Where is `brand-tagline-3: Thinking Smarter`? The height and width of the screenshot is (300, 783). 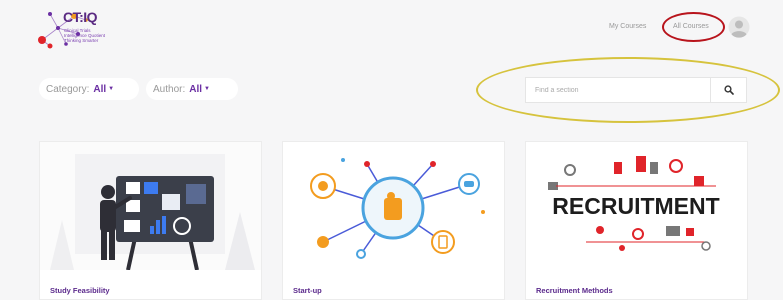 brand-tagline-3: Thinking Smarter is located at coordinates (81, 40).